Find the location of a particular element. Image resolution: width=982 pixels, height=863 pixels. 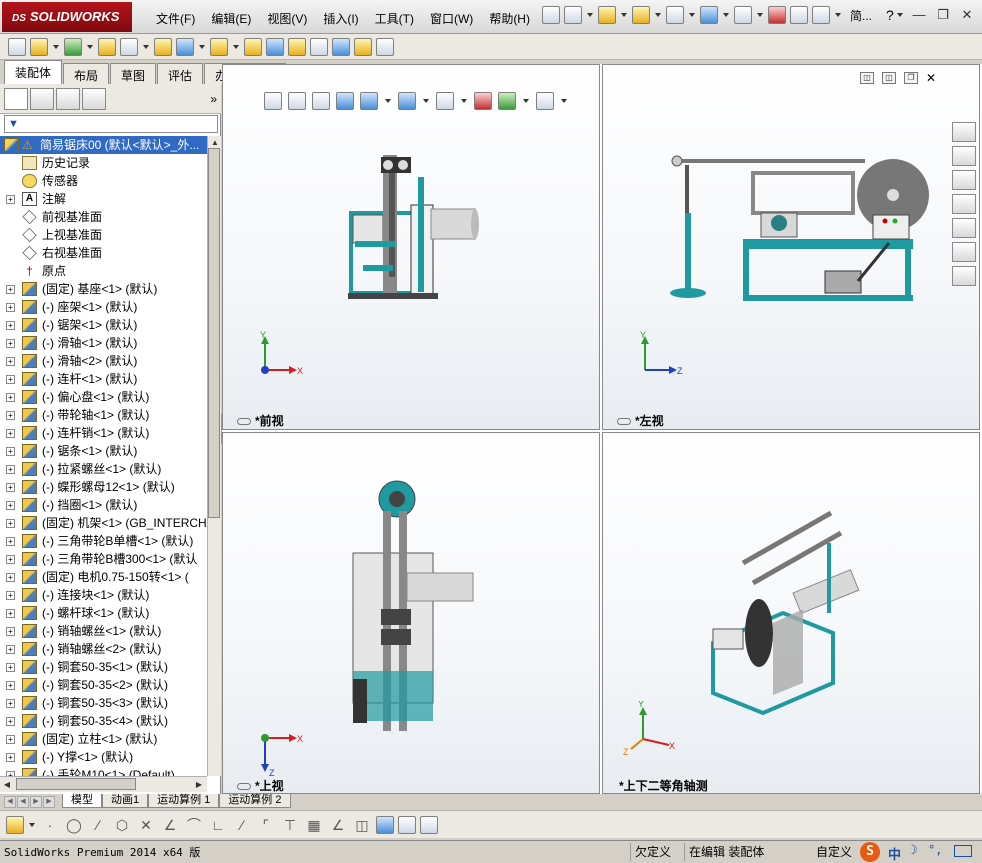

tree-item: + (-) 销轴螺丝<1> (默认) is located at coordinates (103, 631).